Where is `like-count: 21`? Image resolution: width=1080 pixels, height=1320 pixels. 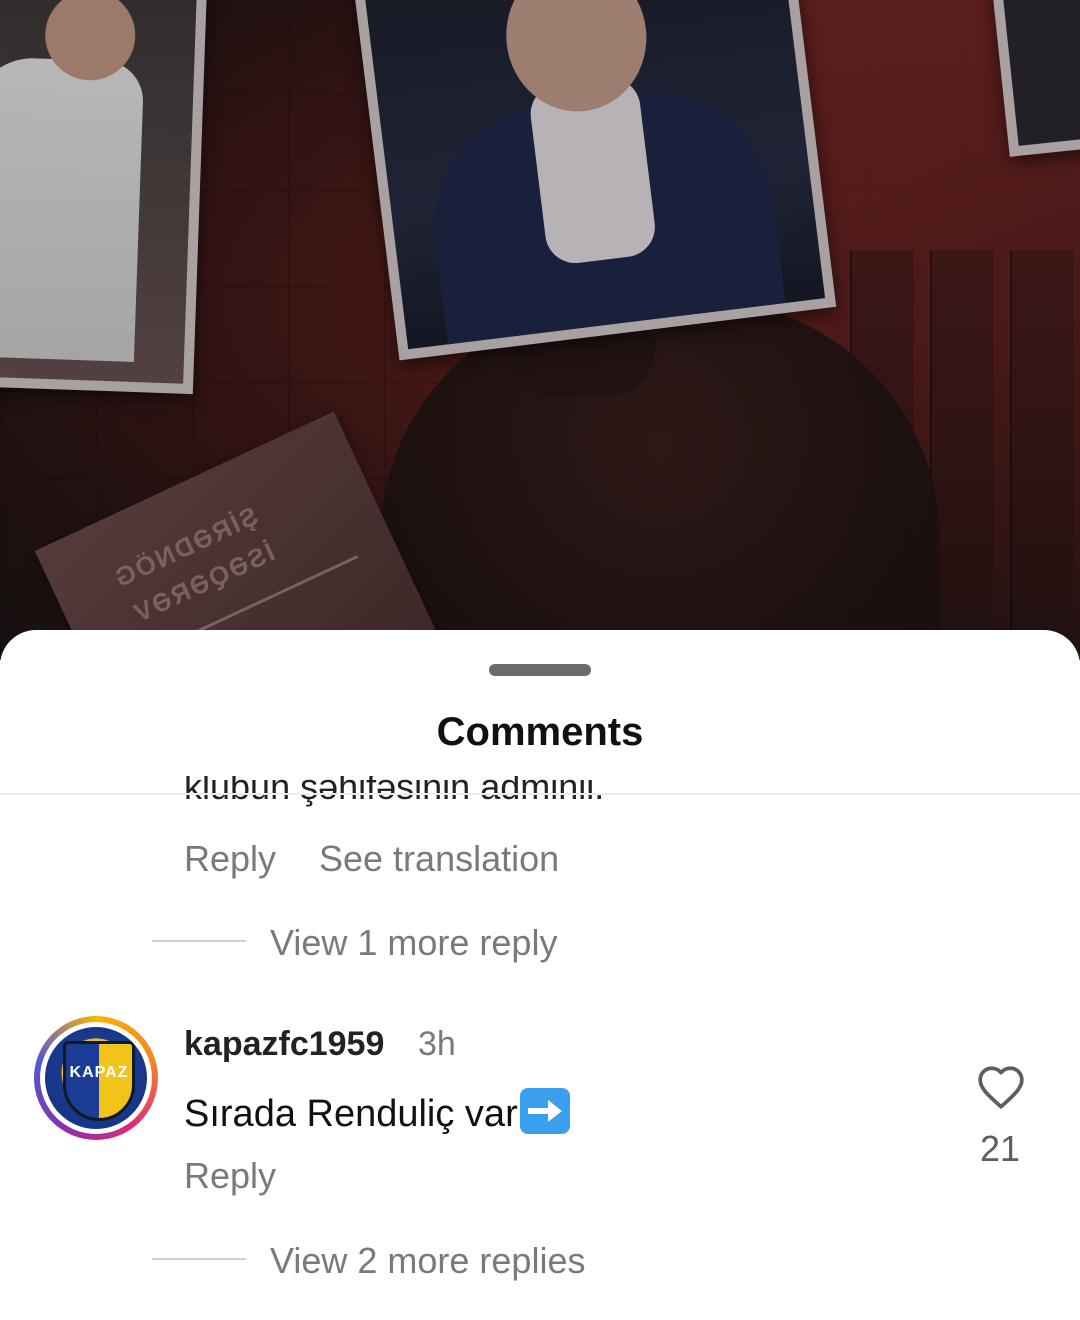 like-count: 21 is located at coordinates (1000, 1148).